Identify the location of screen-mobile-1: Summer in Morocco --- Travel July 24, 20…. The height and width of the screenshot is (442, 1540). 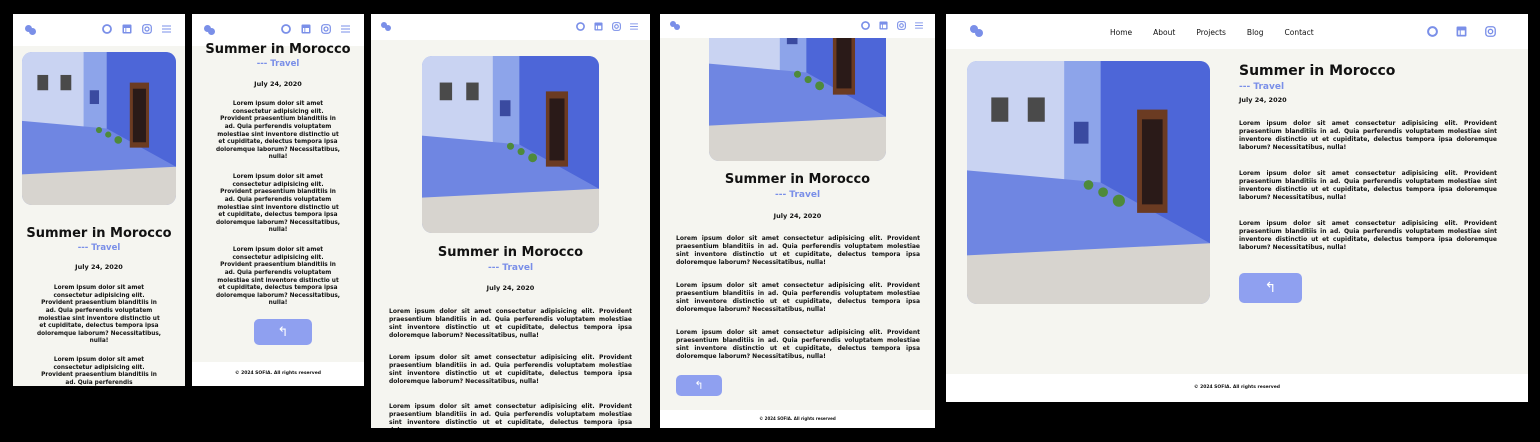
(99, 200).